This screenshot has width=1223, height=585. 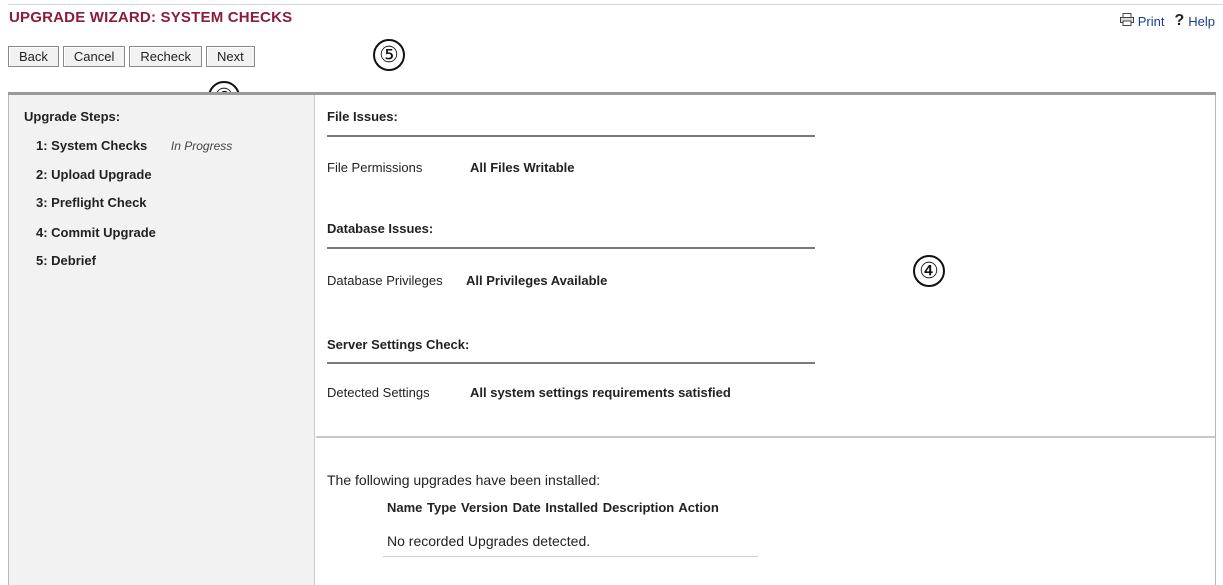 I want to click on upgrades-empty-message: No recorded Upgrades detected., so click(x=489, y=541).